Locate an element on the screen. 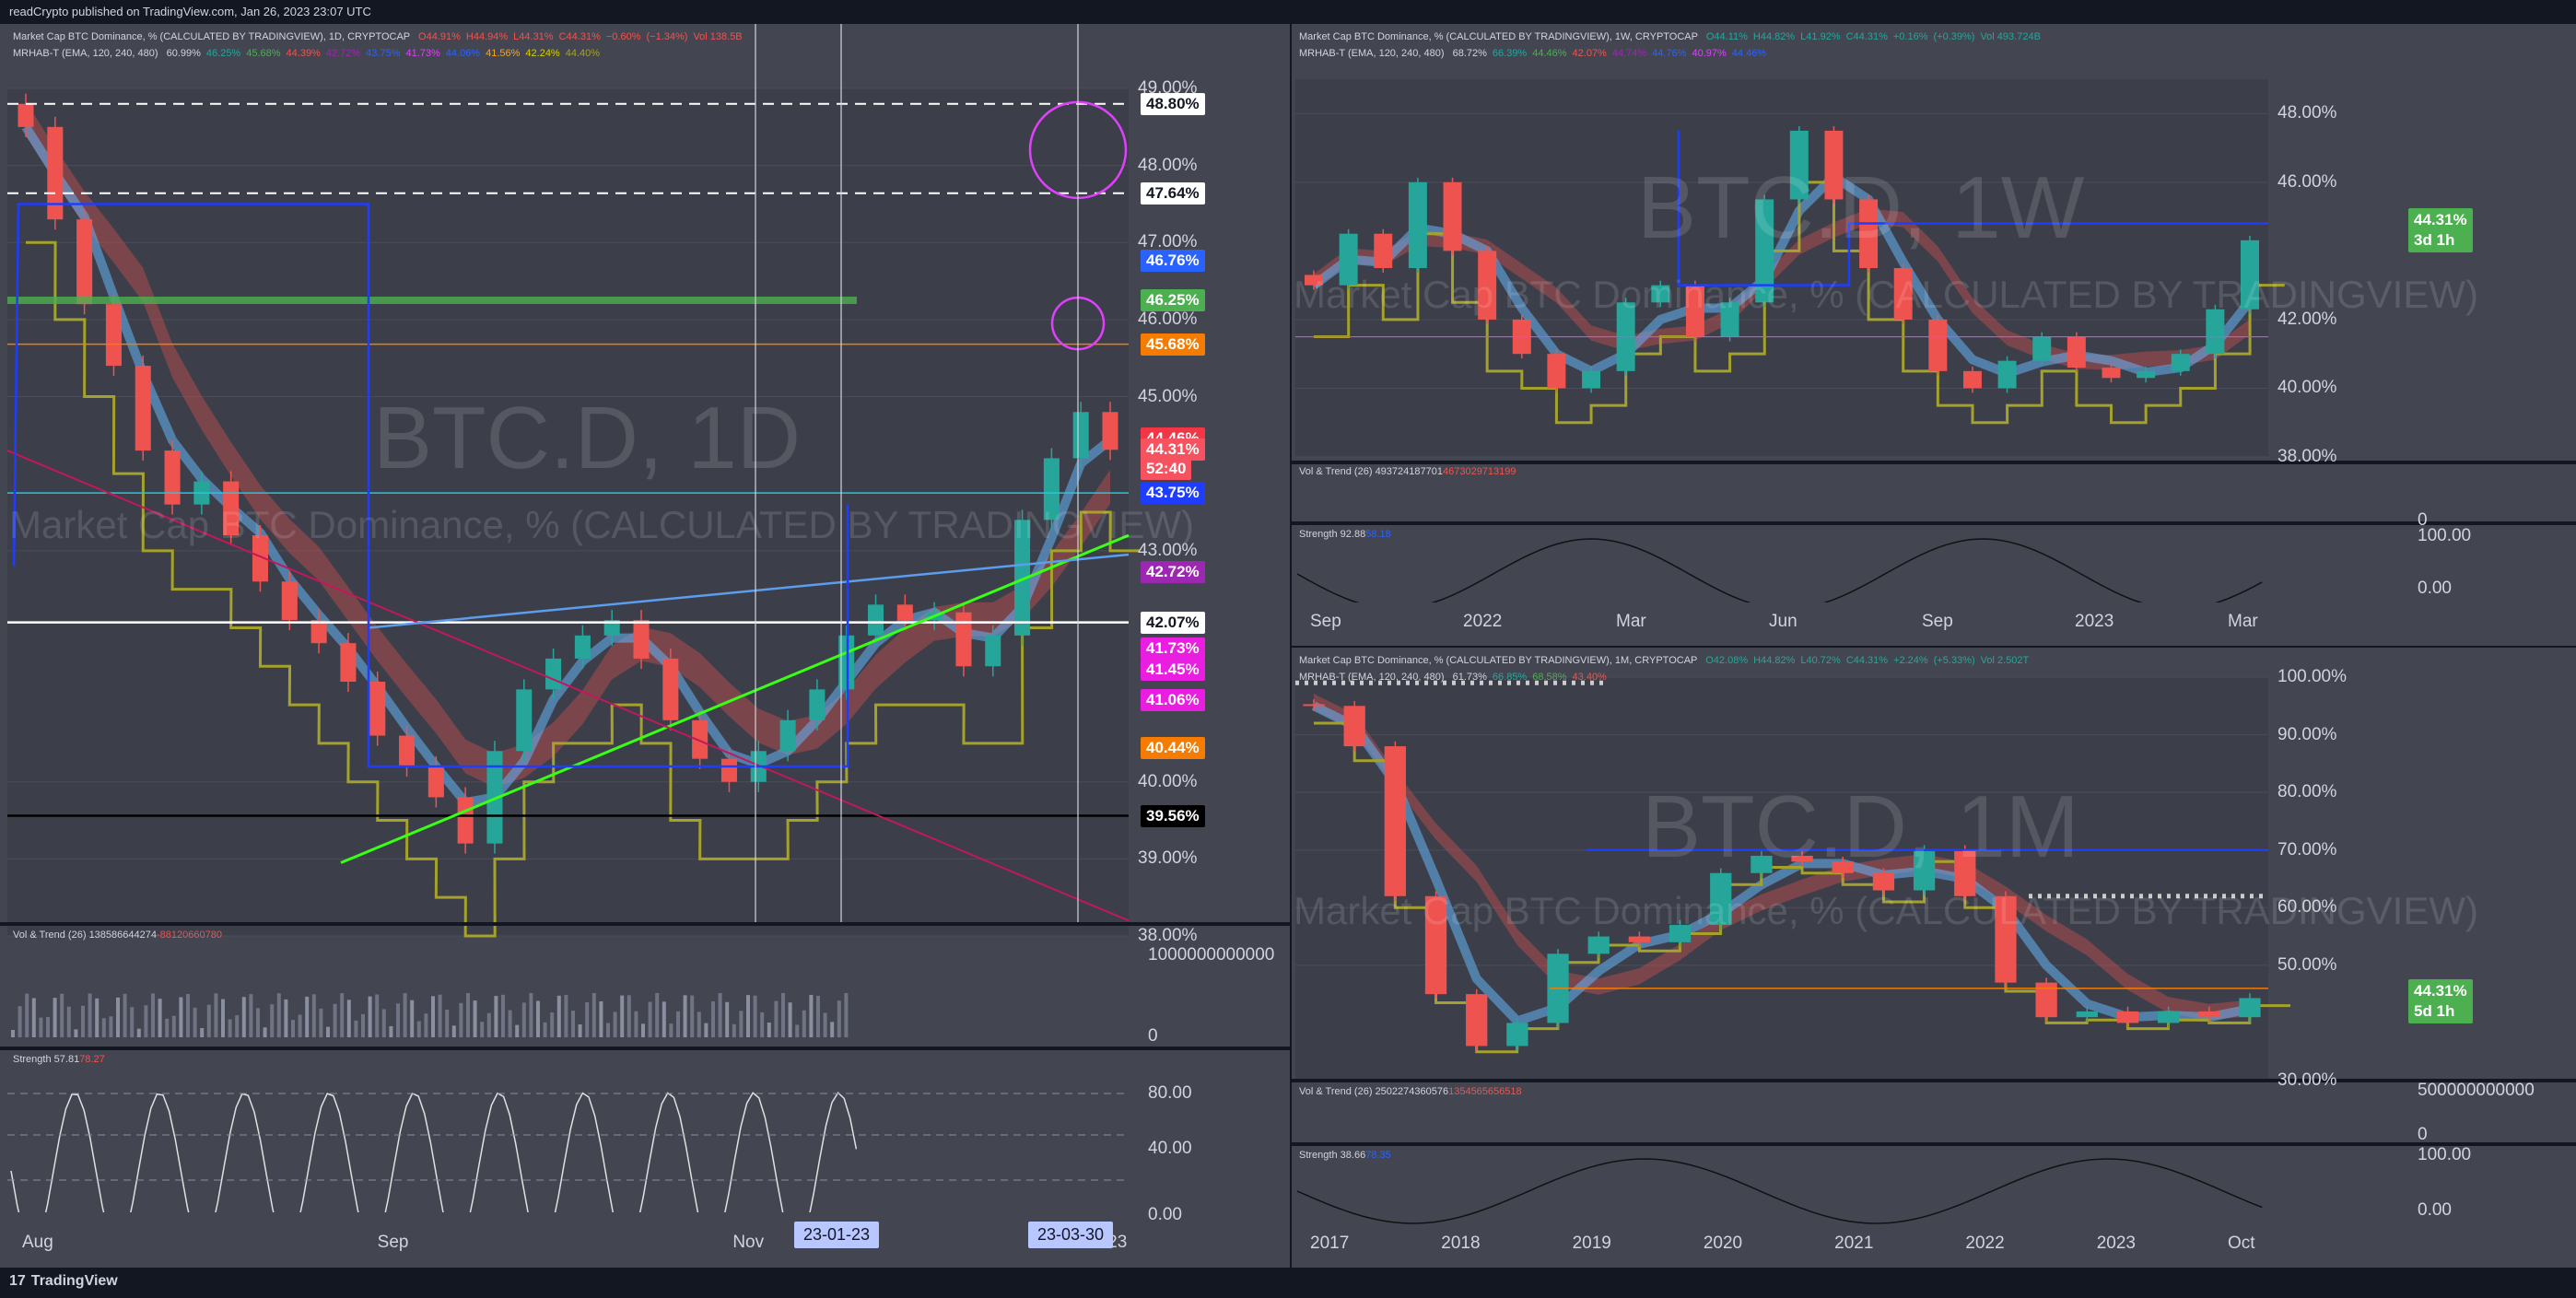 This screenshot has height=1298, width=2576. monthly-y-tick: 100.00% is located at coordinates (2312, 676).